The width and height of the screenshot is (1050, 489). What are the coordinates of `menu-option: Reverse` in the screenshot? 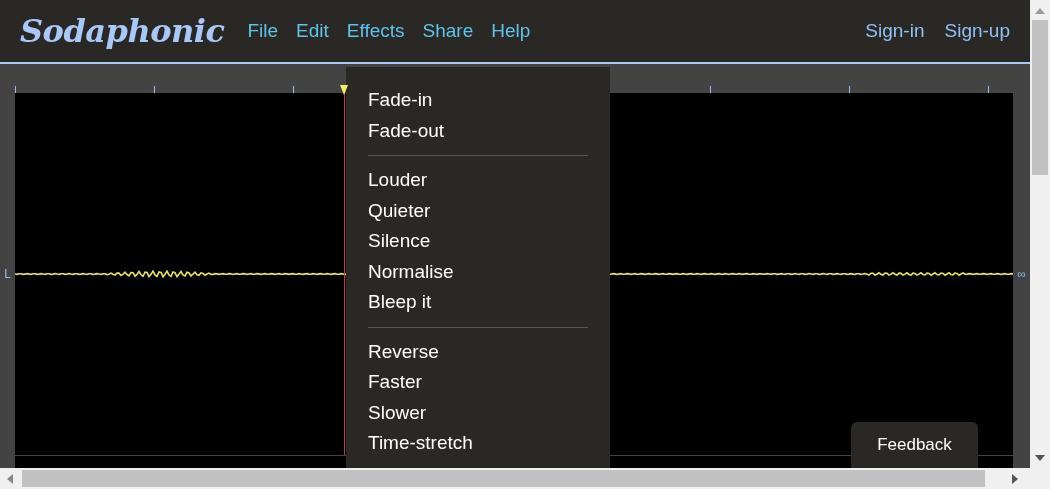 It's located at (403, 351).